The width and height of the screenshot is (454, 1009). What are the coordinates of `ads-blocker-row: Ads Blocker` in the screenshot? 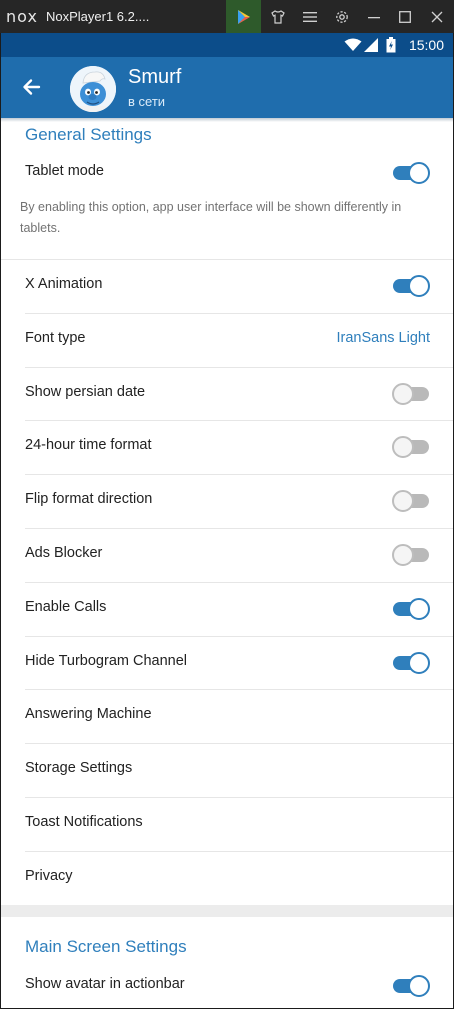 It's located at (227, 555).